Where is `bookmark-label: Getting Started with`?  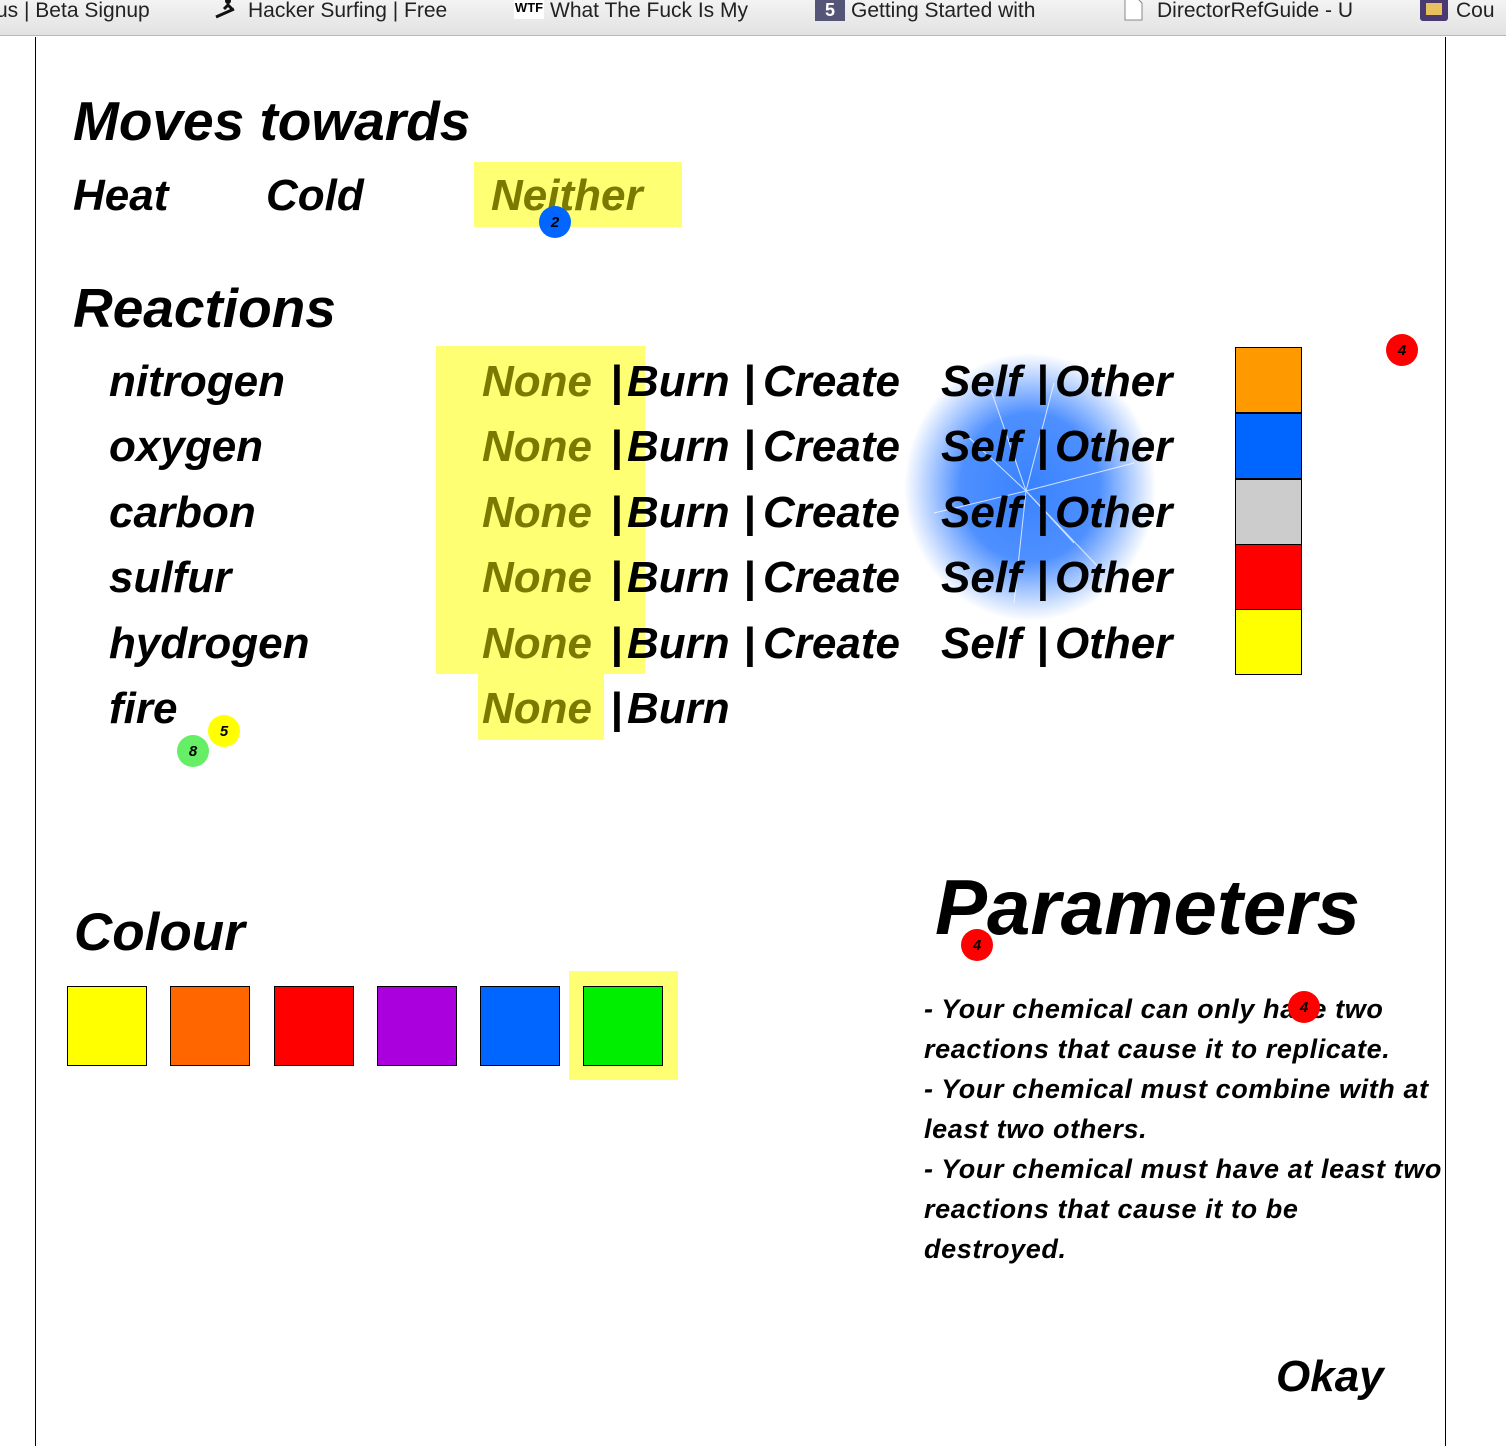
bookmark-label: Getting Started with is located at coordinates (943, 11).